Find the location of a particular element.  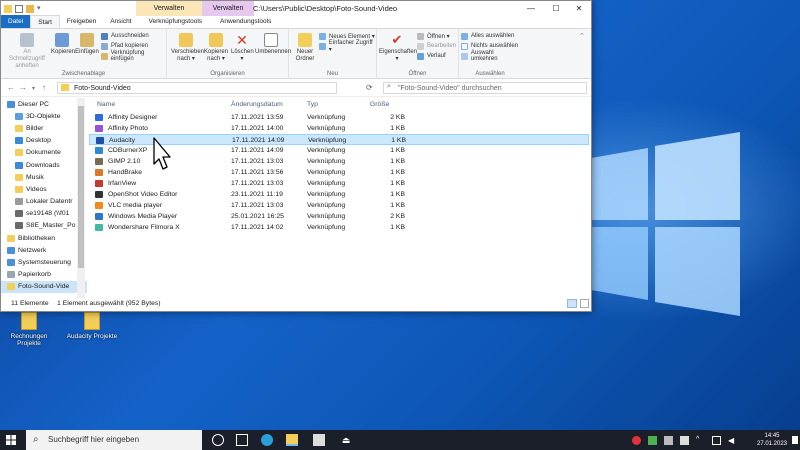

column-type: Typ is located at coordinates (312, 104).